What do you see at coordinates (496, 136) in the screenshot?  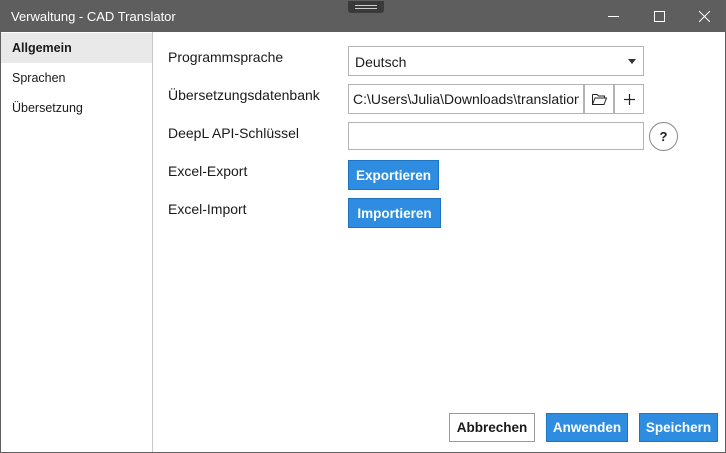 I see `deepl-key-input` at bounding box center [496, 136].